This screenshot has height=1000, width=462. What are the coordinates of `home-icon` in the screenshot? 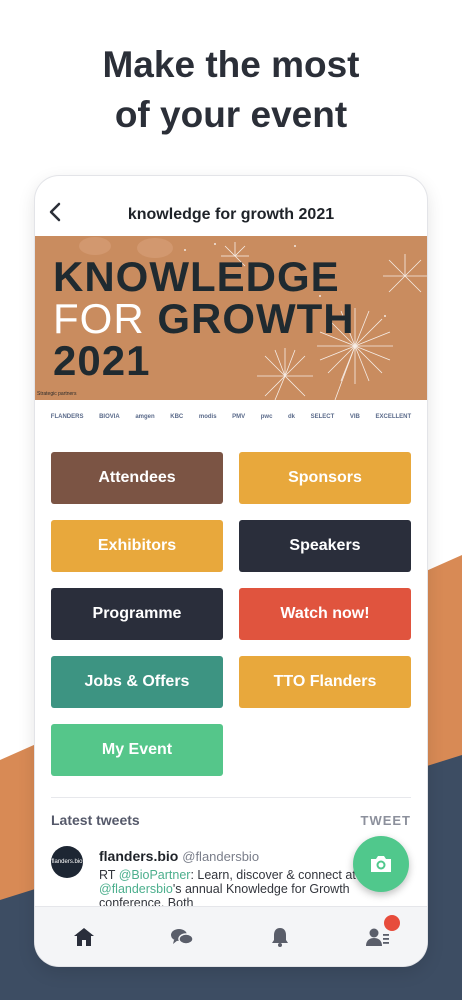 It's located at (84, 936).